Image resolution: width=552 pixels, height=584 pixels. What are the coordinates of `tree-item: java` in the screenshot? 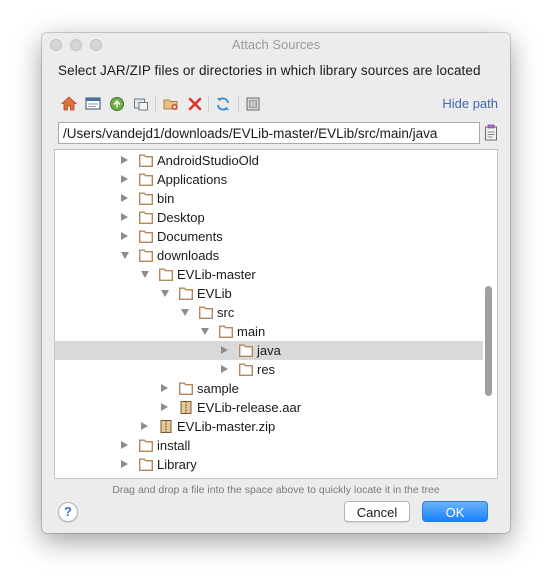 It's located at (269, 350).